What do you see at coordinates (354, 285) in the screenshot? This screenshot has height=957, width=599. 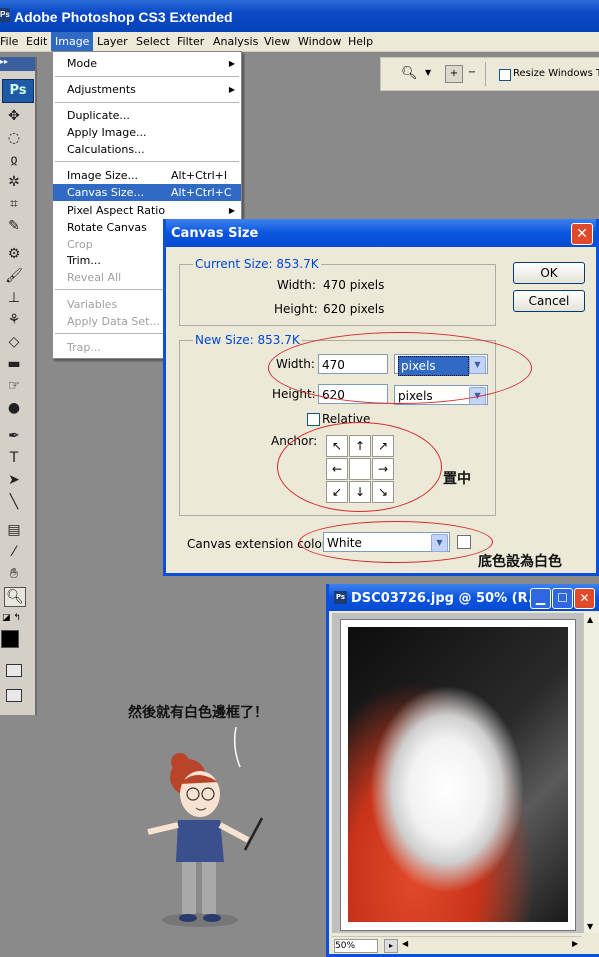 I see `current-width-value: 470 pixels` at bounding box center [354, 285].